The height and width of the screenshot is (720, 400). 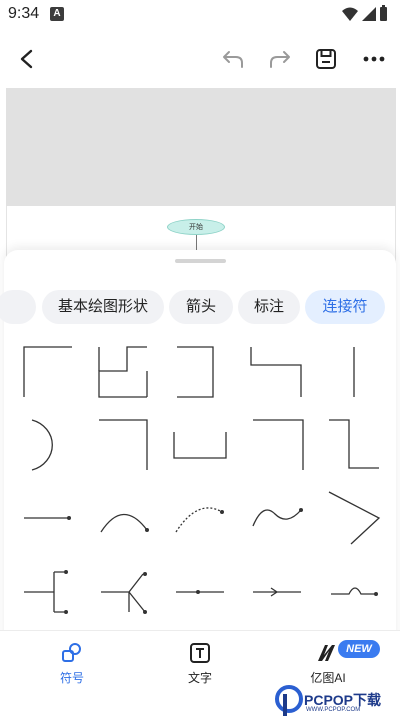 I want to click on connector-shape-arc-dashed, so click(x=201, y=520).